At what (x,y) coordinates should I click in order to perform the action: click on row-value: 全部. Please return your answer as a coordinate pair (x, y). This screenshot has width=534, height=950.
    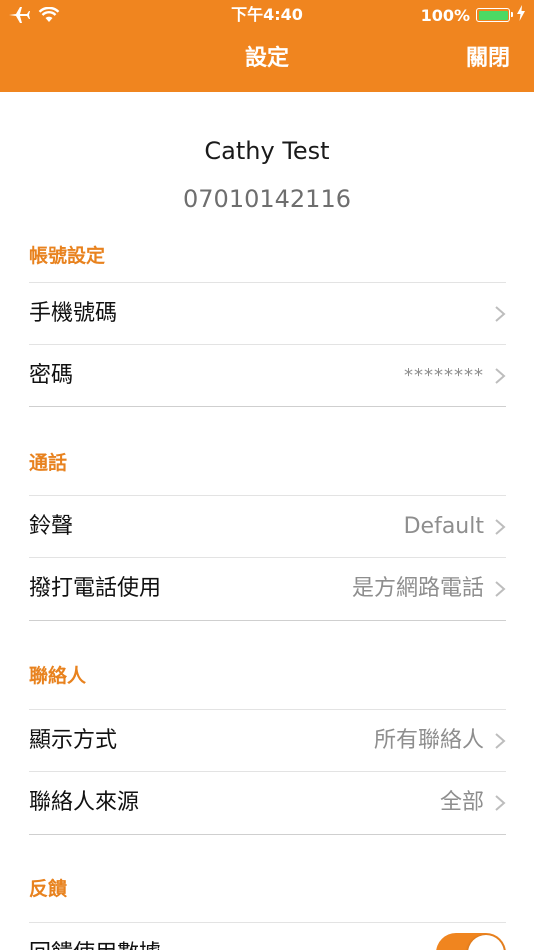
    Looking at the image, I should click on (461, 802).